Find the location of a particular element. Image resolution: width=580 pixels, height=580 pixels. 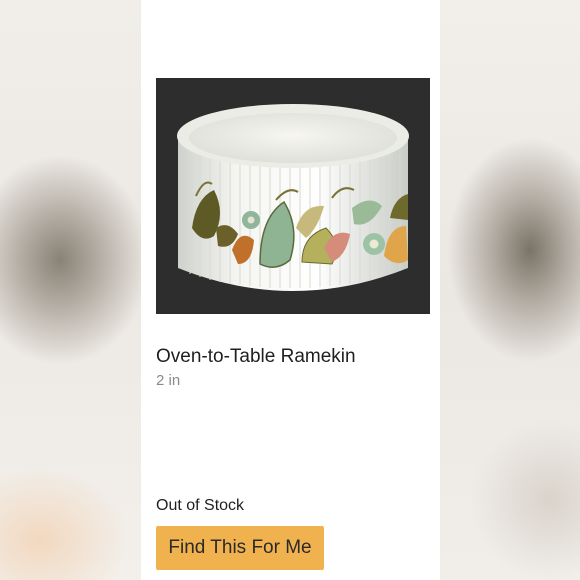

find-this-for-me-button: Find This For Me is located at coordinates (240, 548).